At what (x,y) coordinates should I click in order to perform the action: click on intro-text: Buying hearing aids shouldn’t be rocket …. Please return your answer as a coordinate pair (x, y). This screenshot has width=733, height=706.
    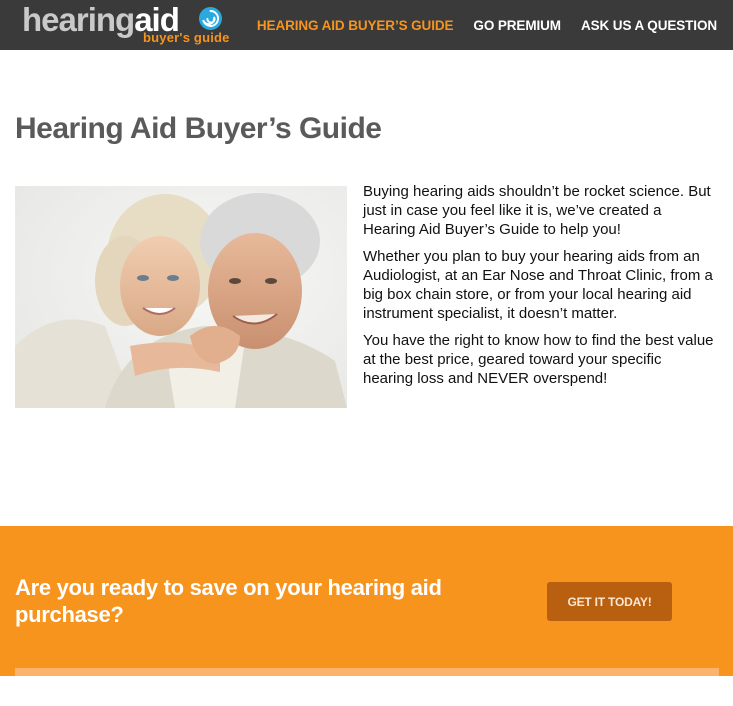
    Looking at the image, I should click on (539, 289).